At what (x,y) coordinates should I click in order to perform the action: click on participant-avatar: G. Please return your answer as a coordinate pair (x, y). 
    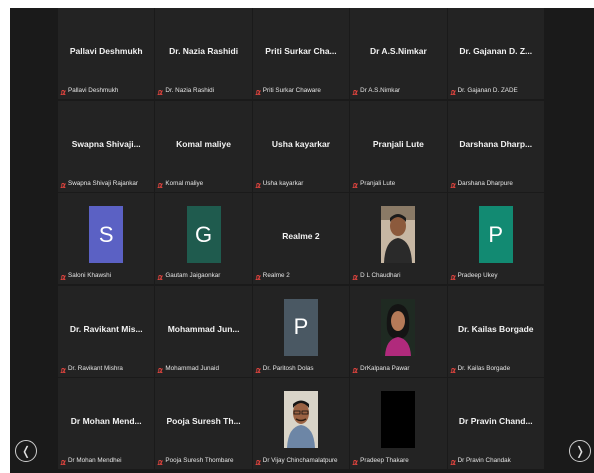
    Looking at the image, I should click on (203, 234).